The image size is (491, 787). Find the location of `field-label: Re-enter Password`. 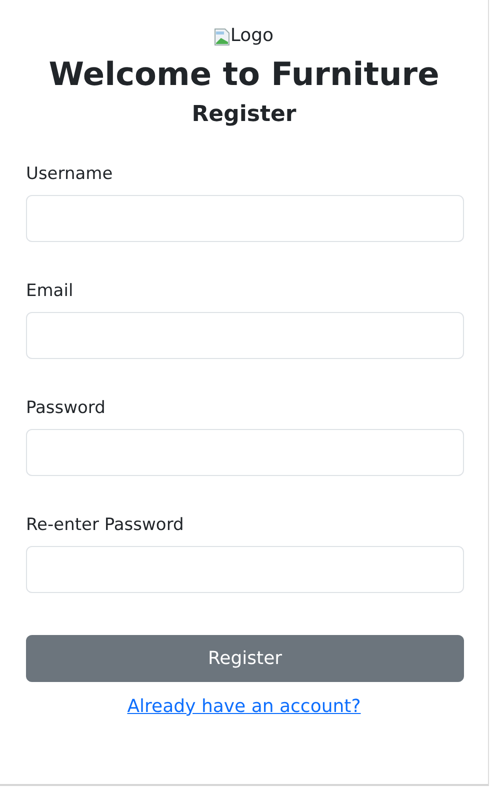

field-label: Re-enter Password is located at coordinates (105, 525).